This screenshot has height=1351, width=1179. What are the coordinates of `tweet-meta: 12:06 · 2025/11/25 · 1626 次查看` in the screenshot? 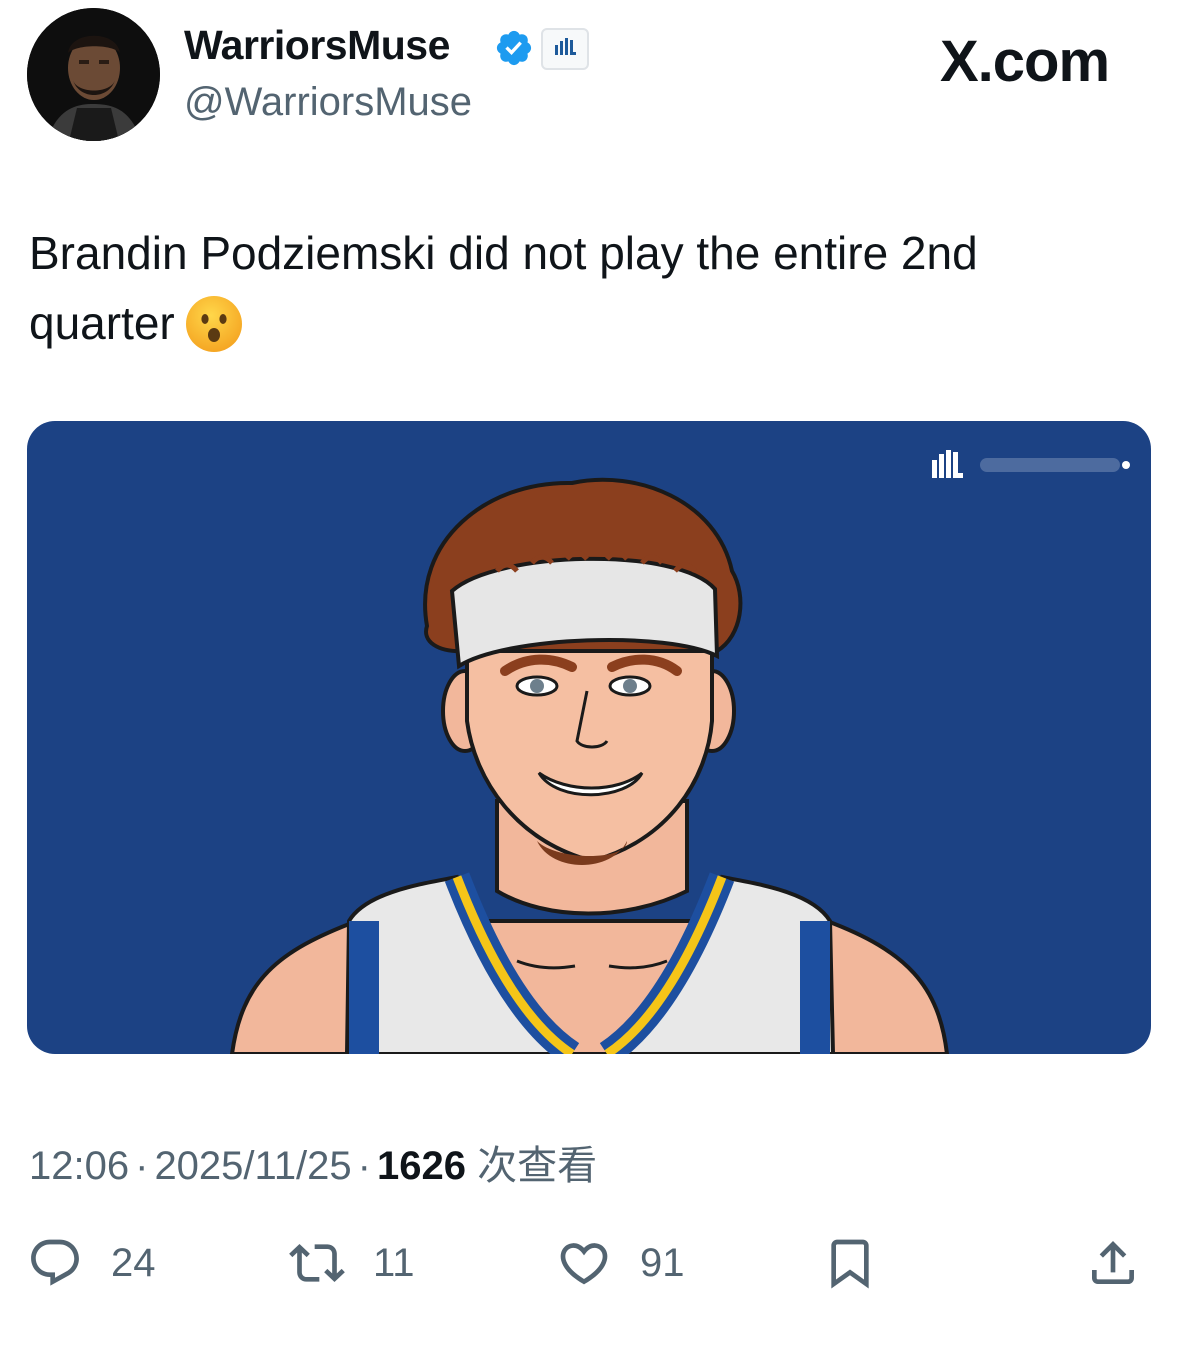 It's located at (313, 1162).